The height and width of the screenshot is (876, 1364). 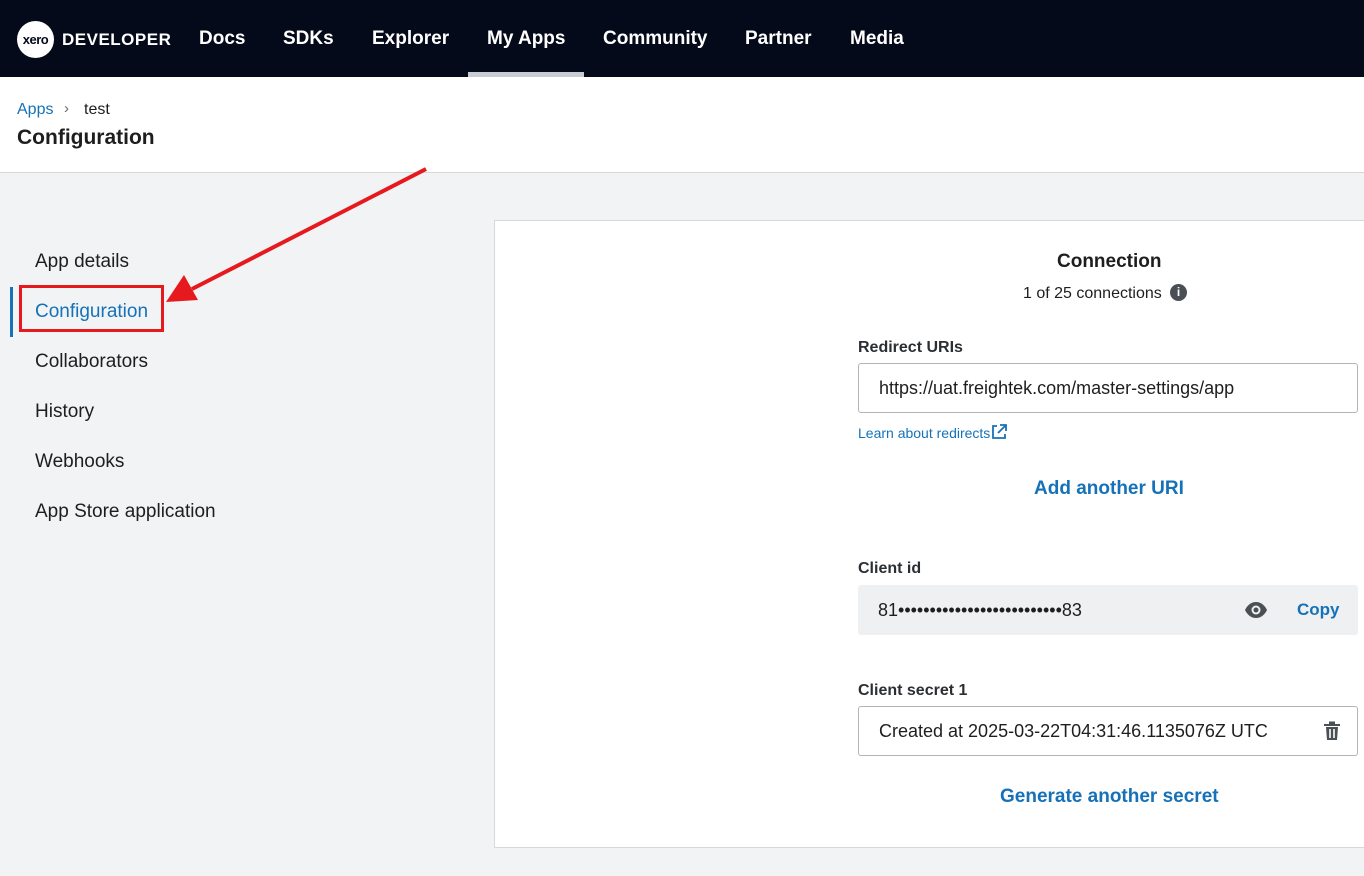 I want to click on nav-partner: Partner, so click(x=778, y=39).